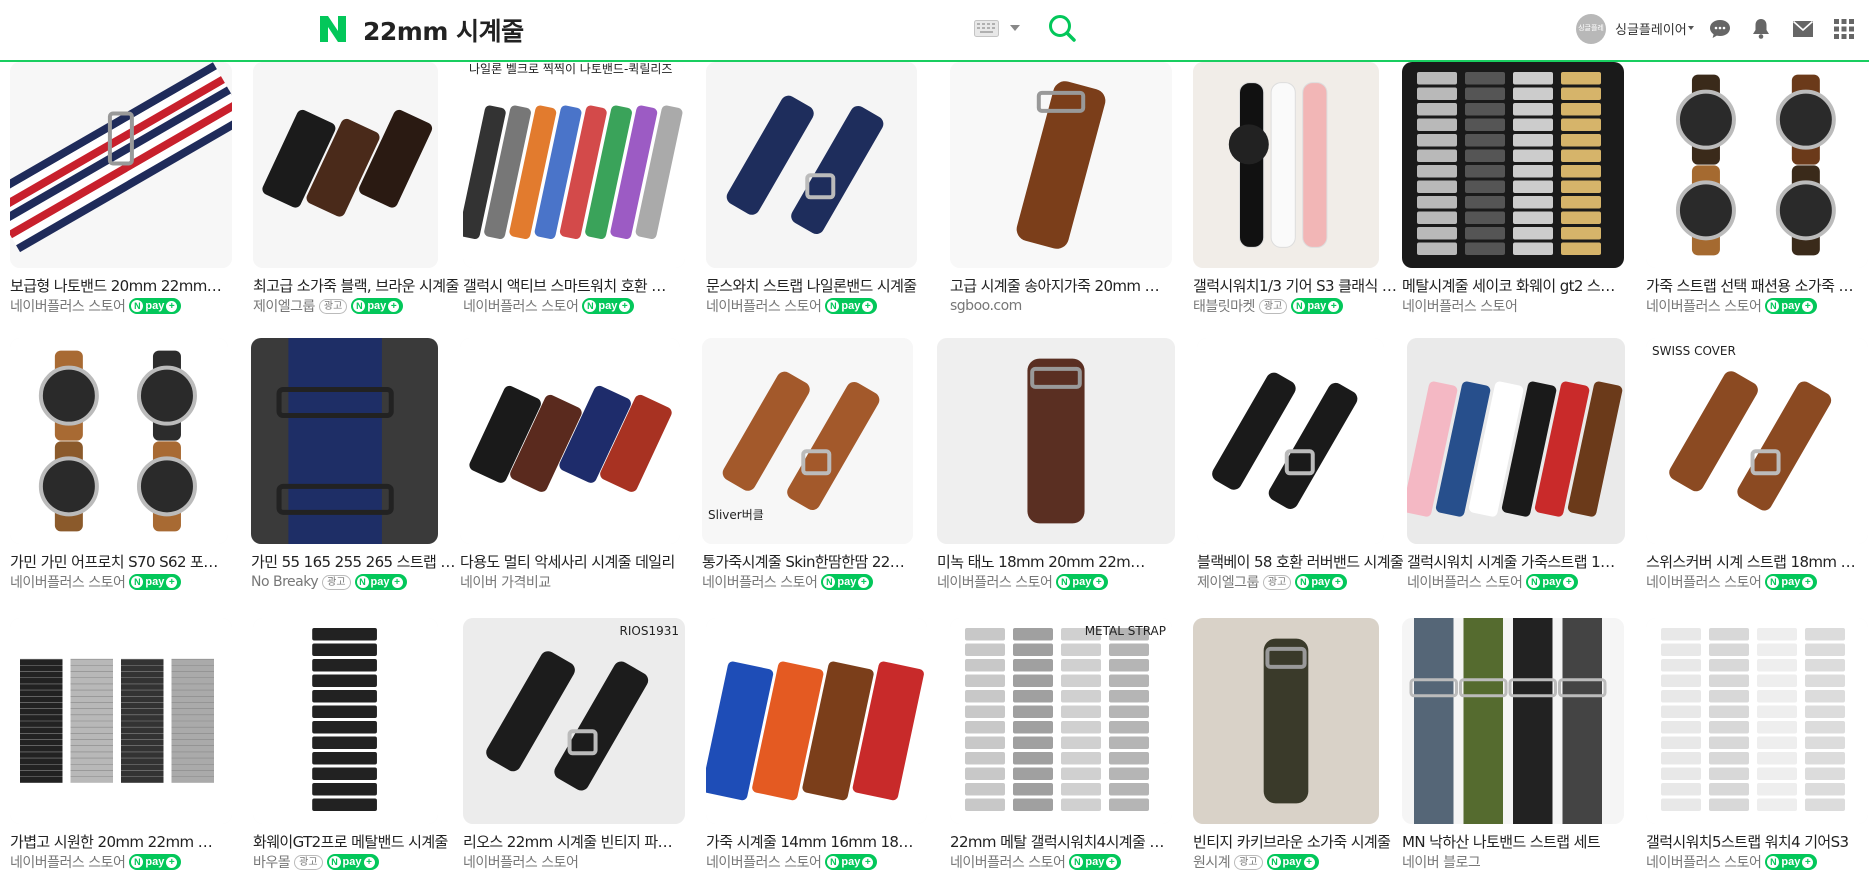 This screenshot has width=1869, height=890. What do you see at coordinates (1300, 285) in the screenshot?
I see `product-title: 갤럭시워치1/3 기어 S3 클래식 실리콘` at bounding box center [1300, 285].